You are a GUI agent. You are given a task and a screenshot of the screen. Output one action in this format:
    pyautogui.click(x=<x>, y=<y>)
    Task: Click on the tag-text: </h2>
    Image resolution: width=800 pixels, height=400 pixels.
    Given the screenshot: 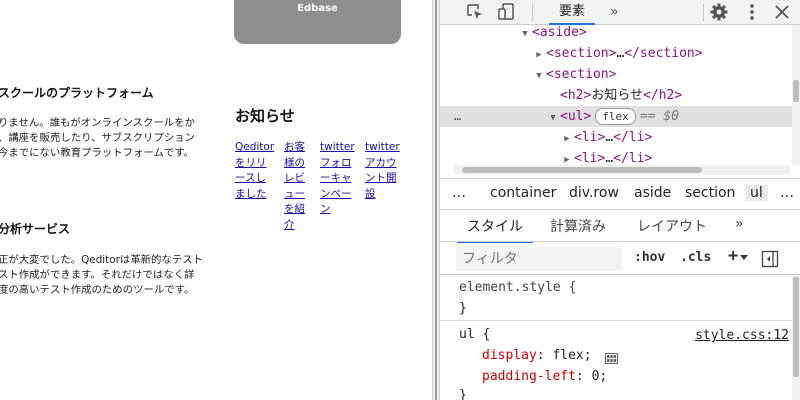 What is the action you would take?
    pyautogui.click(x=663, y=95)
    